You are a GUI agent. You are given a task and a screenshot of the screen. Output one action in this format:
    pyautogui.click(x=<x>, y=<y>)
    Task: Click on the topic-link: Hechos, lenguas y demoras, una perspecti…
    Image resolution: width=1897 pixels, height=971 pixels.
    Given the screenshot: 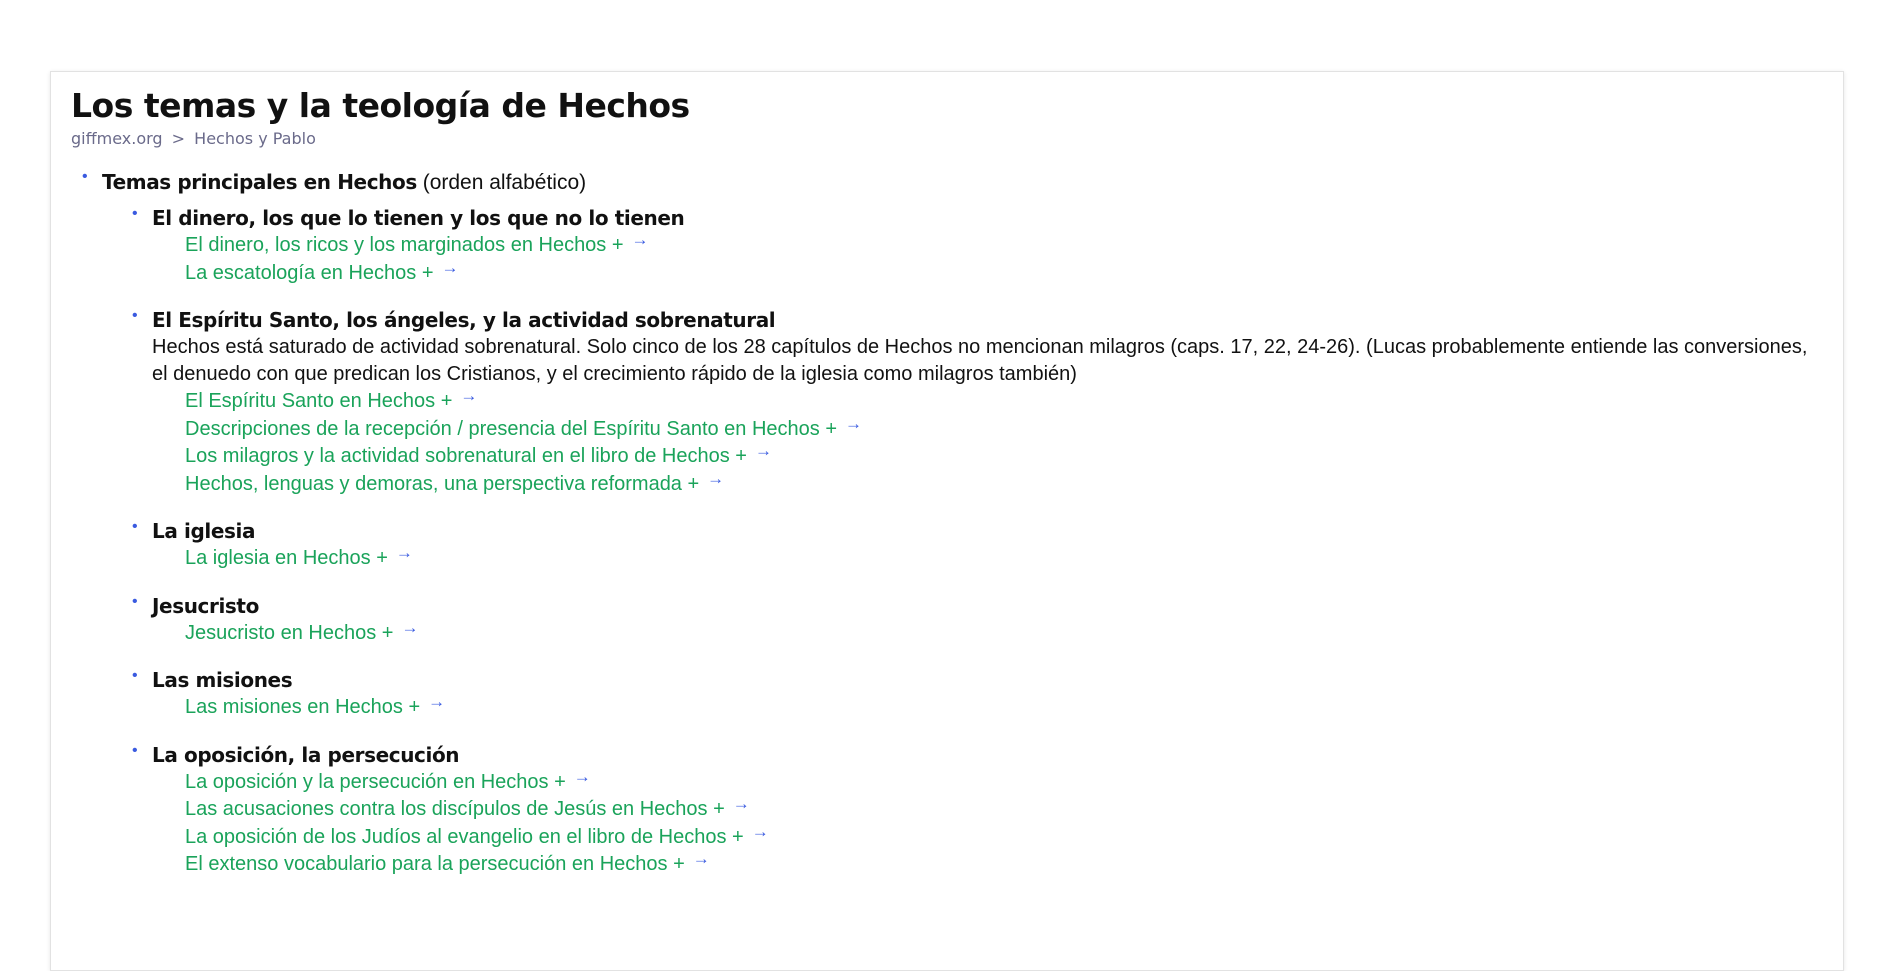 What is the action you would take?
    pyautogui.click(x=442, y=484)
    